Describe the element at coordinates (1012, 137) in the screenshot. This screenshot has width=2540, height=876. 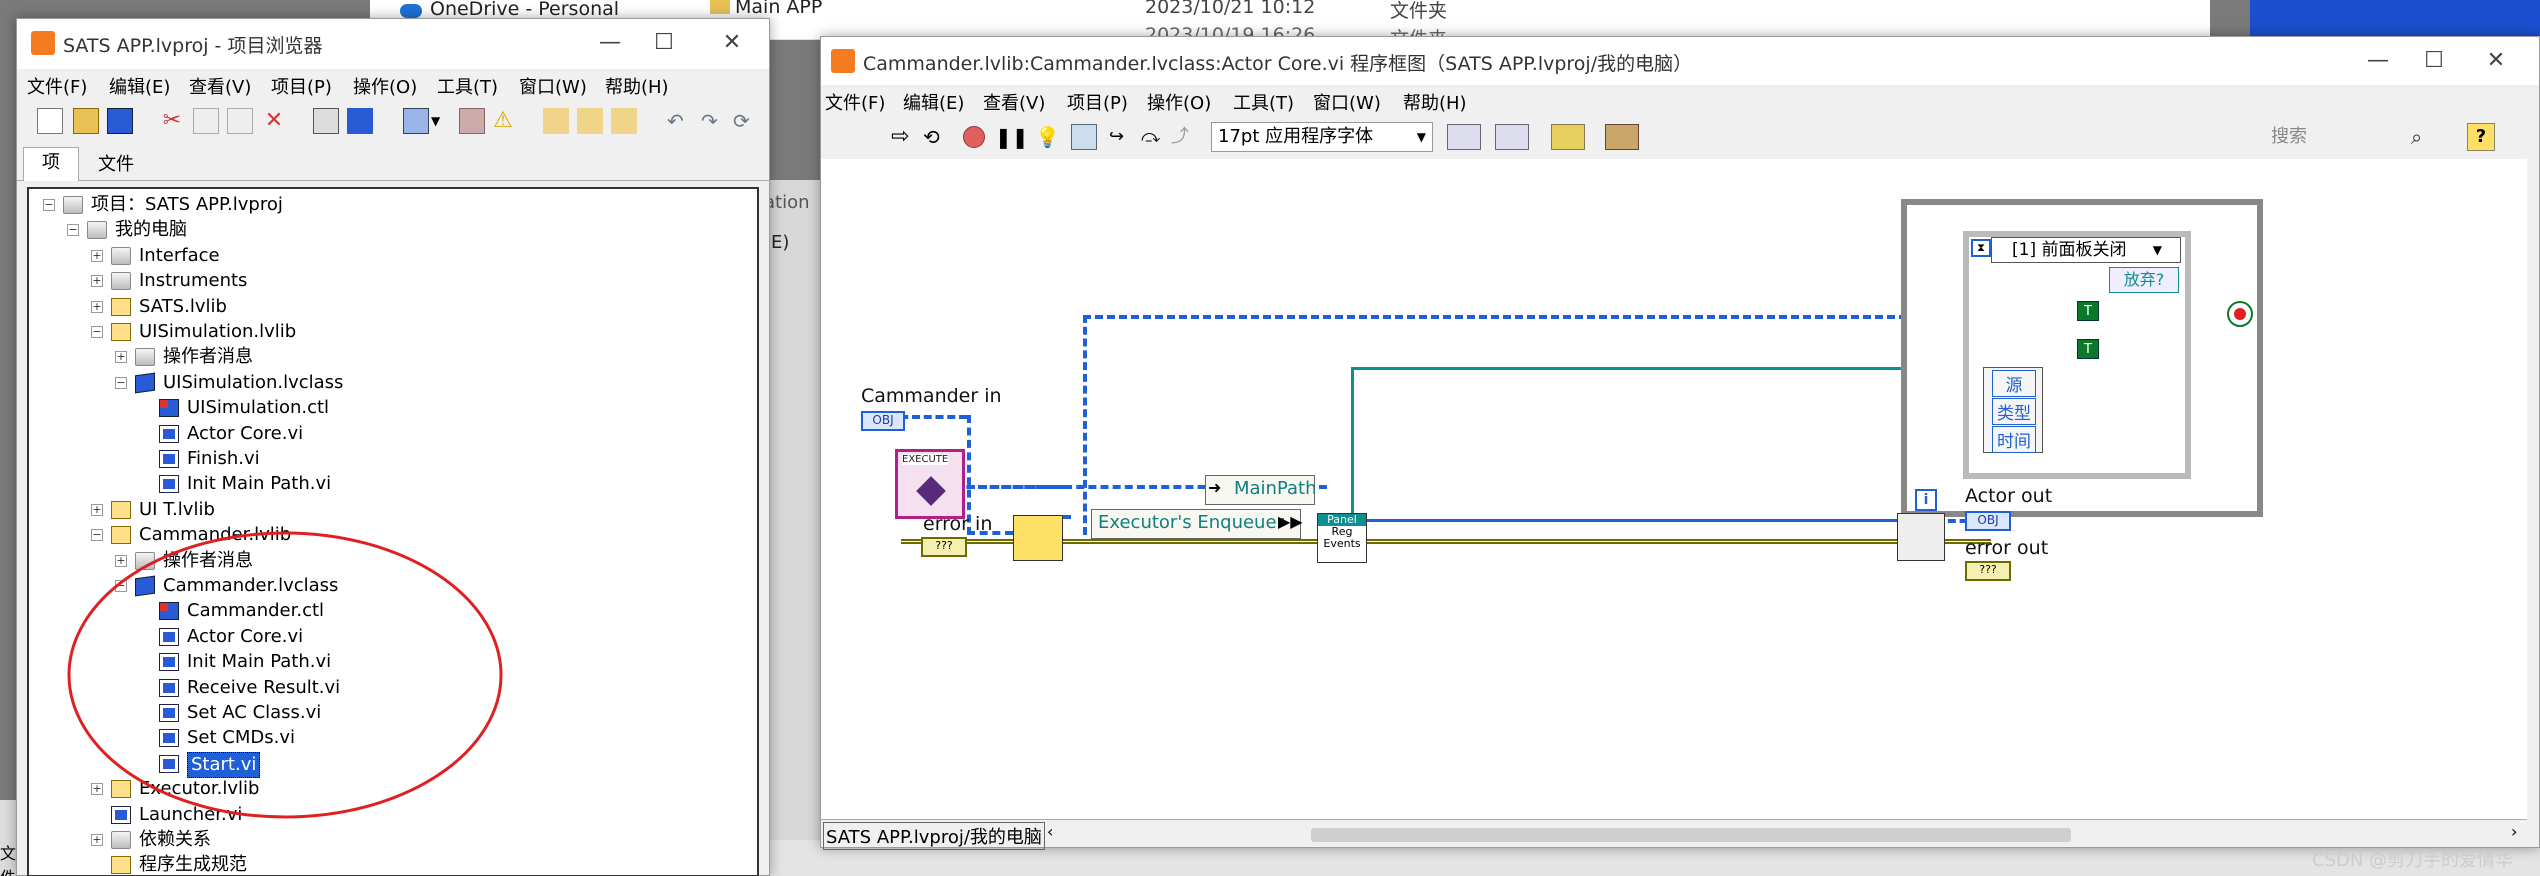
I see `pause-icon: ❚❚` at that location.